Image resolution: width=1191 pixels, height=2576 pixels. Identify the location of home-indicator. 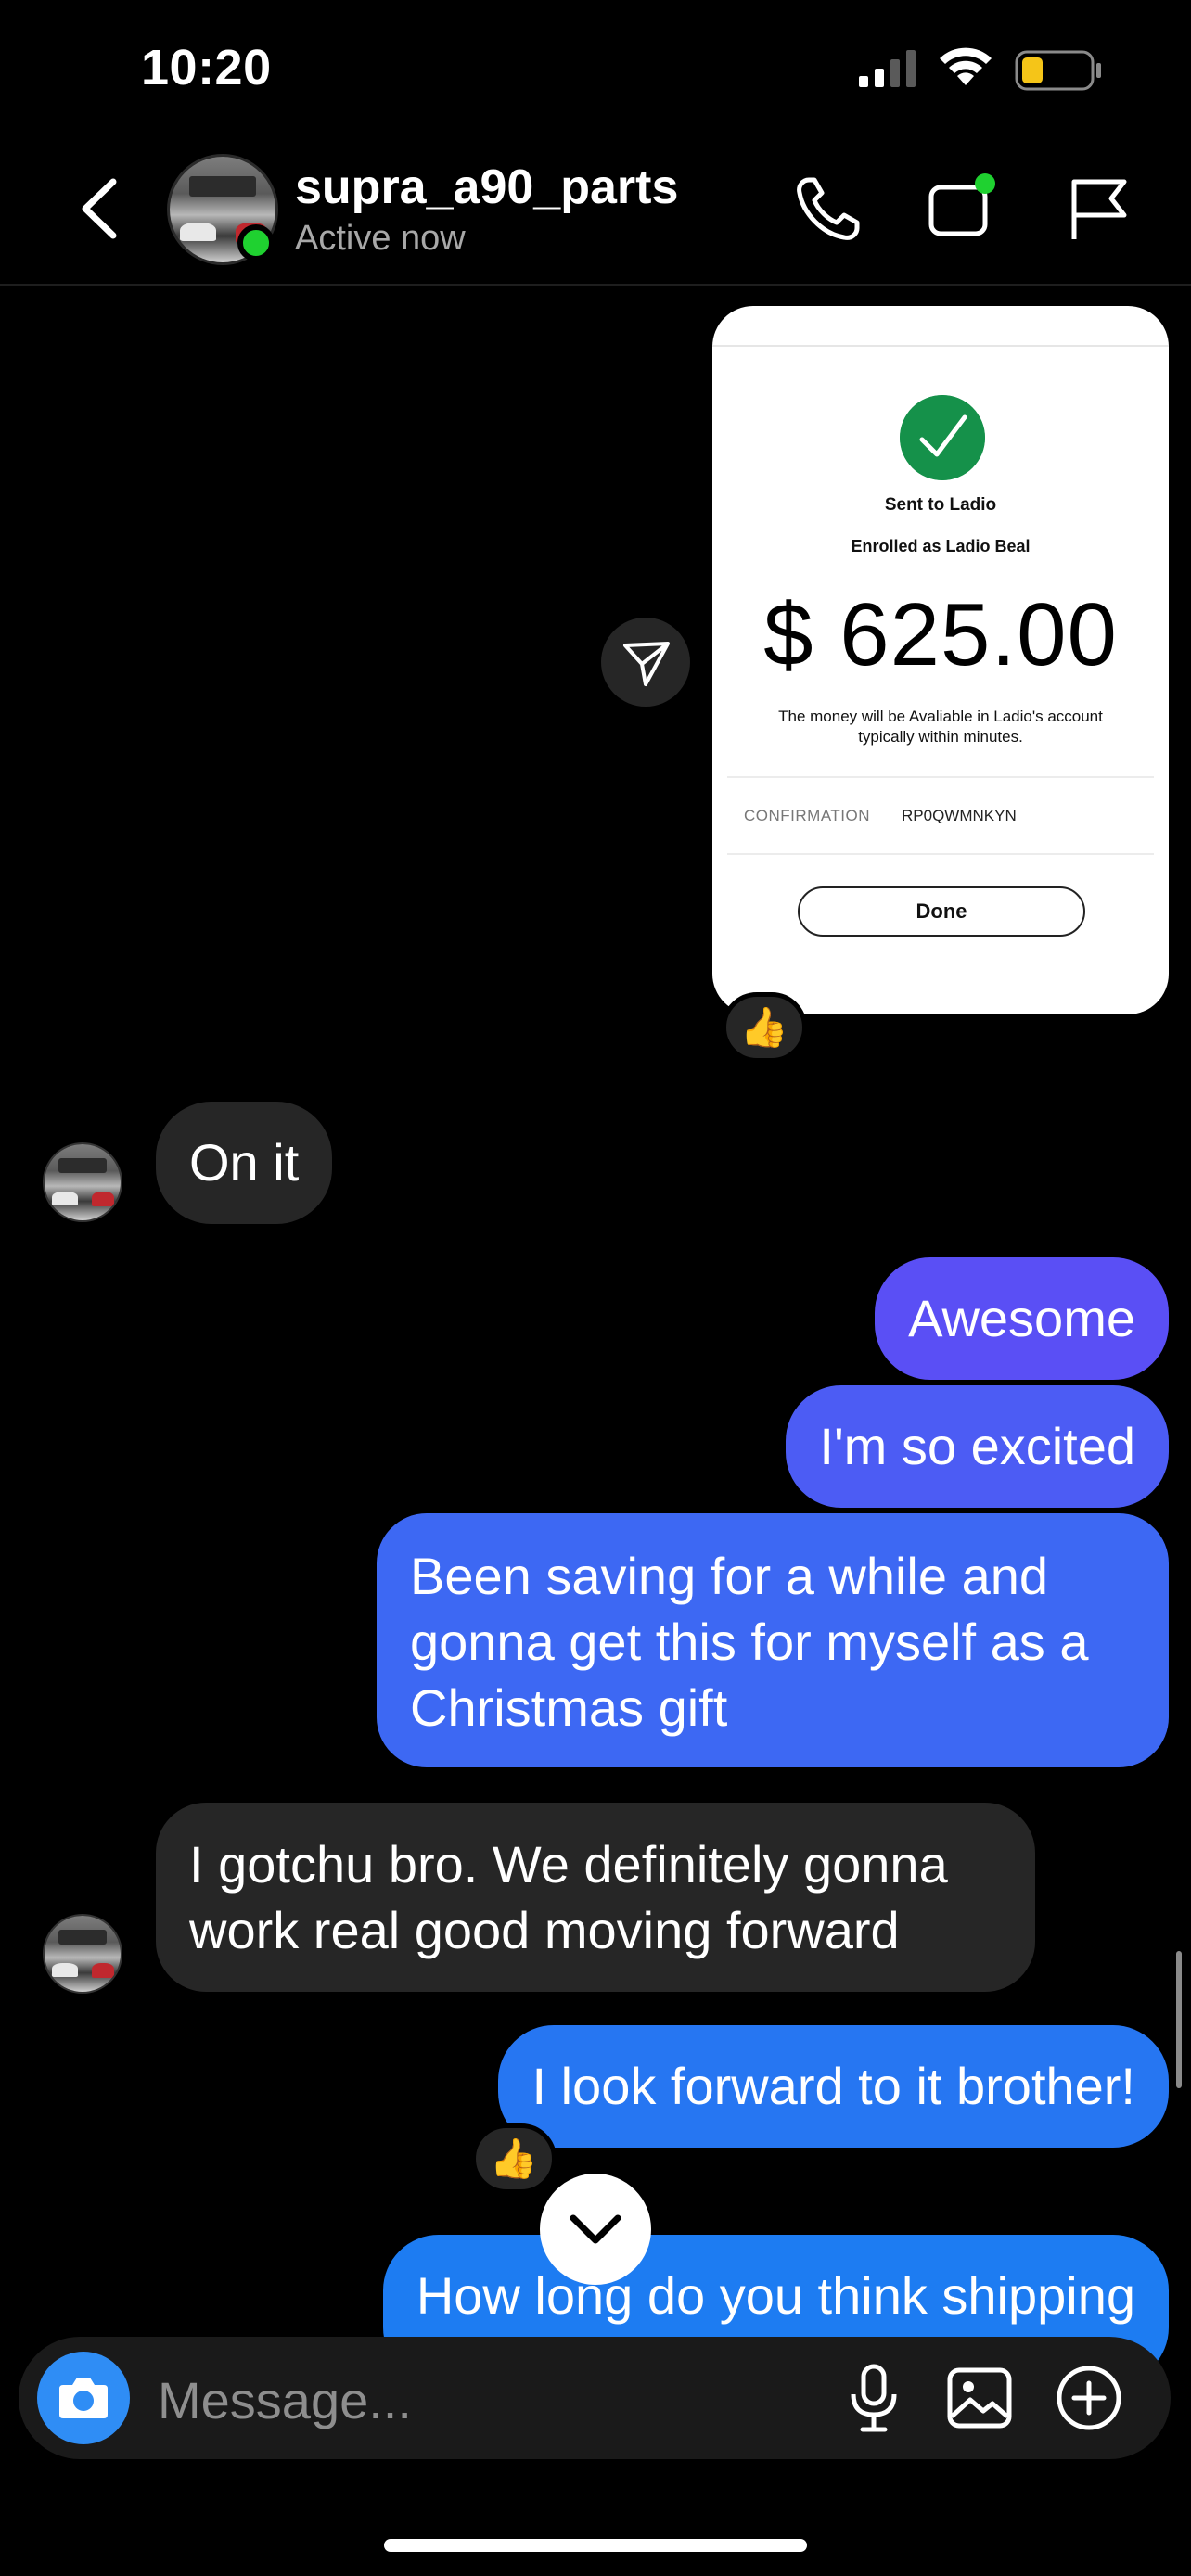
(595, 2545).